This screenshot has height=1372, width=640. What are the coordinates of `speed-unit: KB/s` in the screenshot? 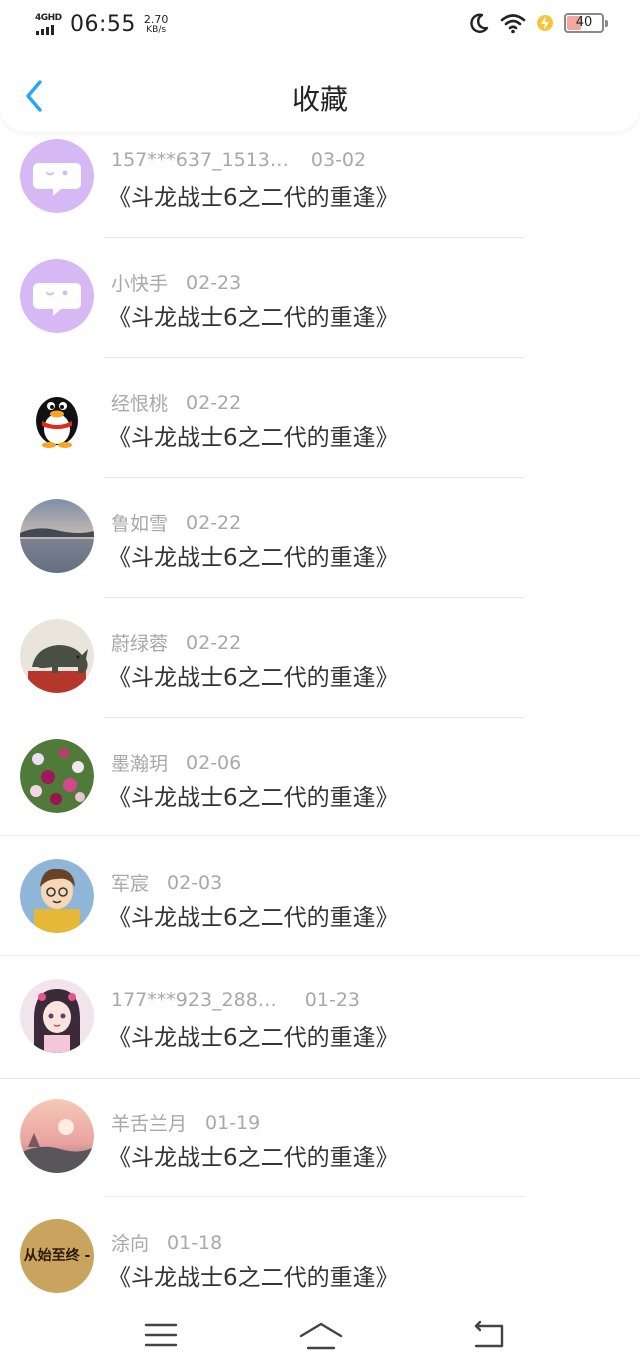 It's located at (156, 29).